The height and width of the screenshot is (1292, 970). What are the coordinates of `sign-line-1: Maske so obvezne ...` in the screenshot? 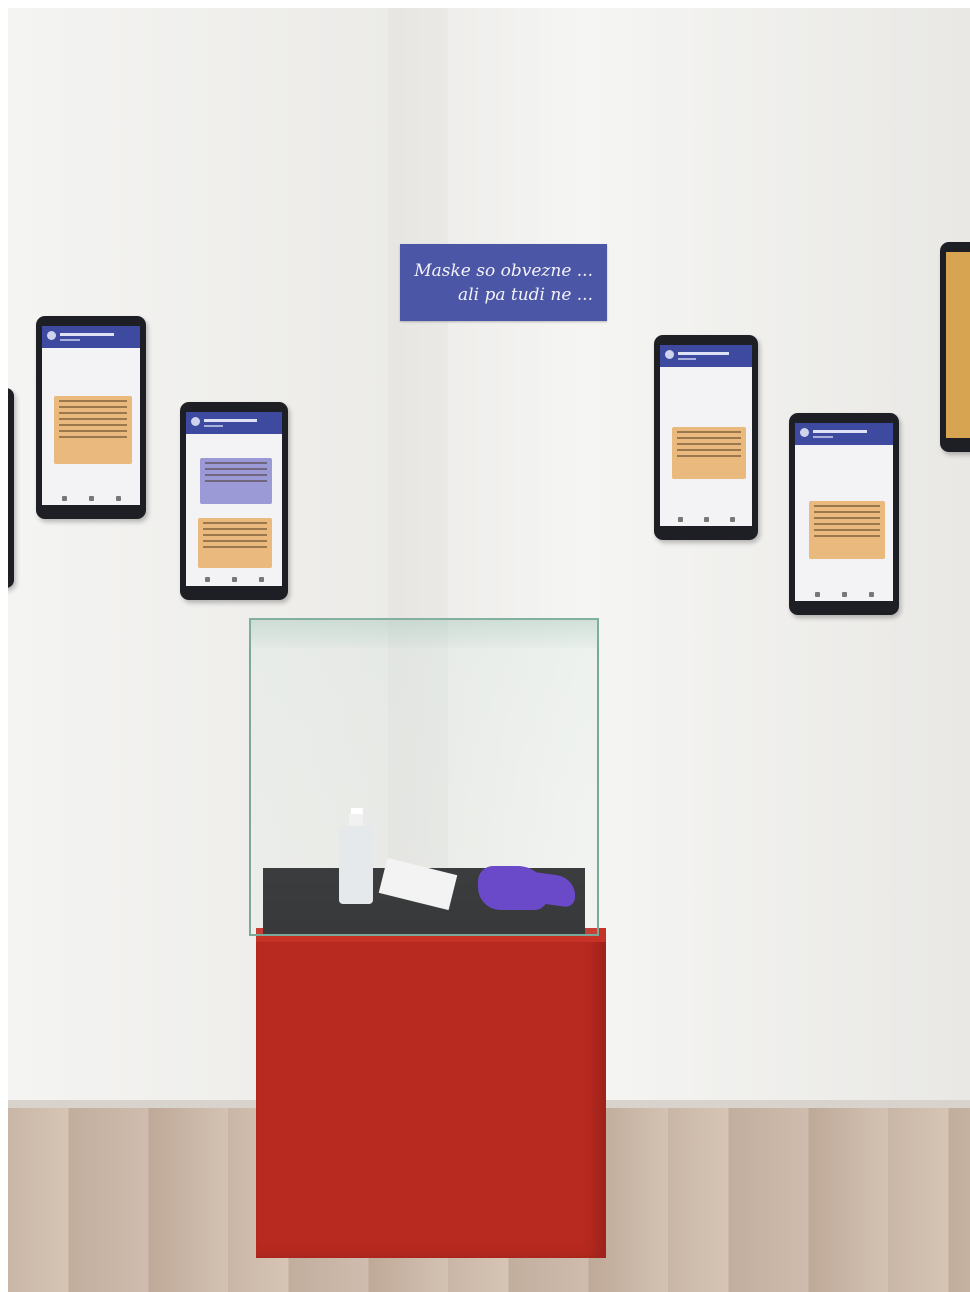 It's located at (503, 271).